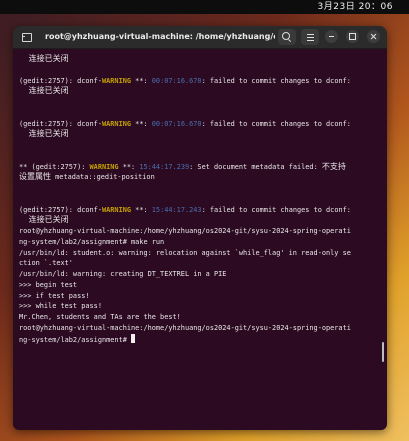 The width and height of the screenshot is (409, 441). I want to click on search-icon, so click(286, 36).